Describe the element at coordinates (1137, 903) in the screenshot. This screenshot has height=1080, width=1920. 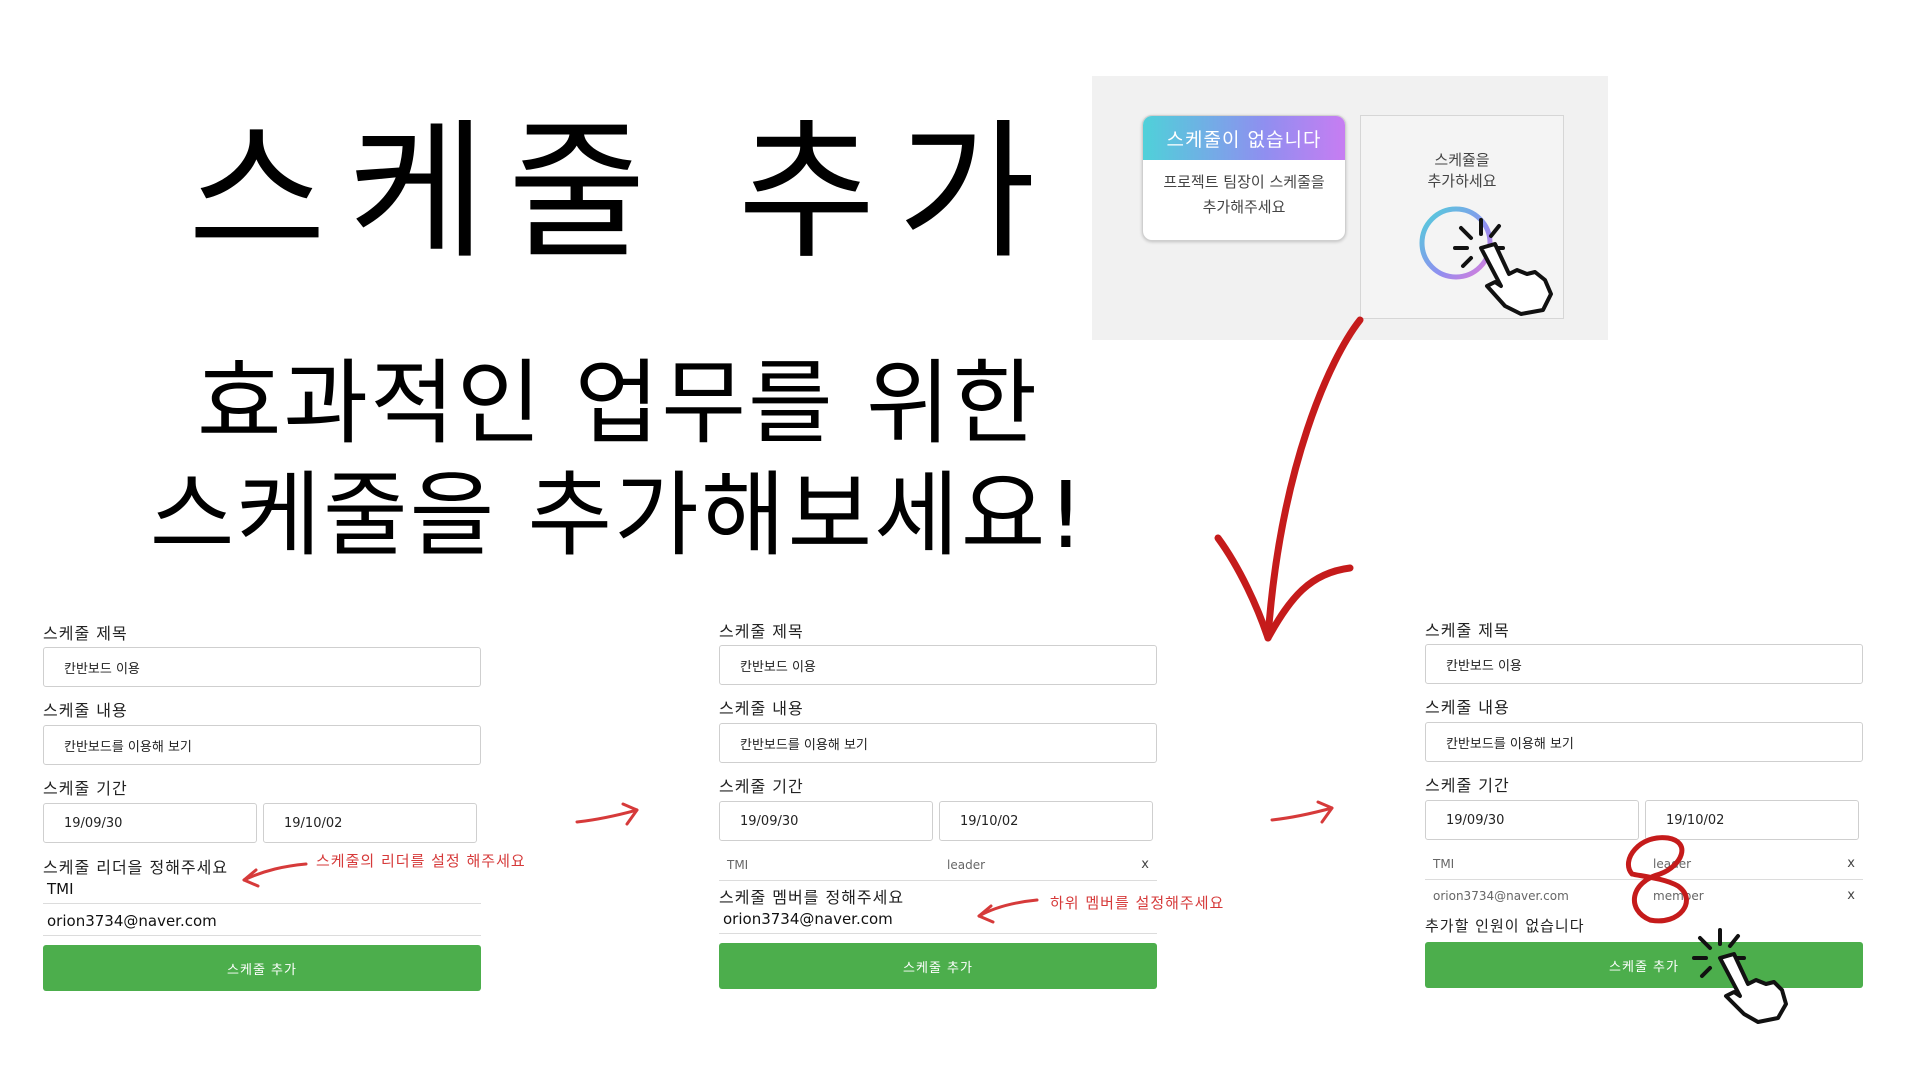
I see `member-annotation: 하위 멤버를 설정해주세요` at that location.